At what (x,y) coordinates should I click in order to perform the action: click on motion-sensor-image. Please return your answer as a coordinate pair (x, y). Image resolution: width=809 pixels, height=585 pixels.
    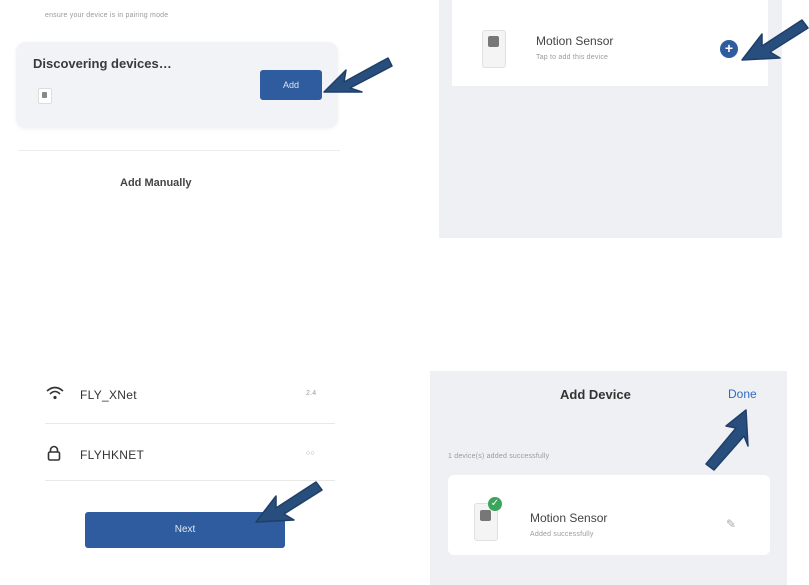
    Looking at the image, I should click on (494, 49).